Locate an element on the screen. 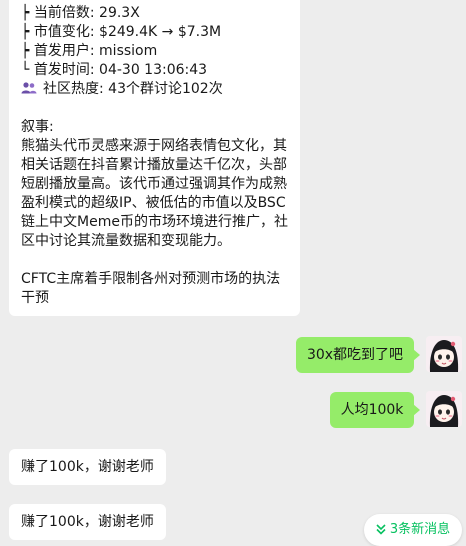  market-cap-change-line: ┝ 市值变化: $249.4K → $7.3M is located at coordinates (121, 32).